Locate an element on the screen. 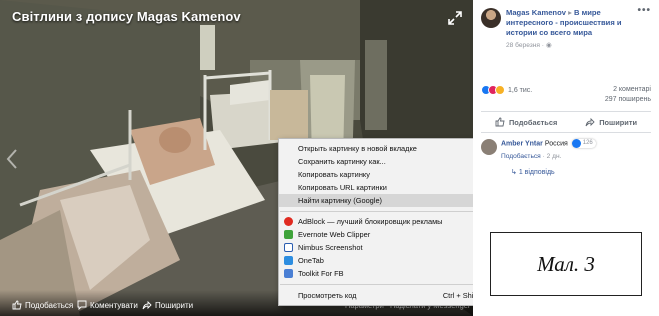 The width and height of the screenshot is (659, 316). menu-item-label: Nimbus Screenshot is located at coordinates (330, 247).